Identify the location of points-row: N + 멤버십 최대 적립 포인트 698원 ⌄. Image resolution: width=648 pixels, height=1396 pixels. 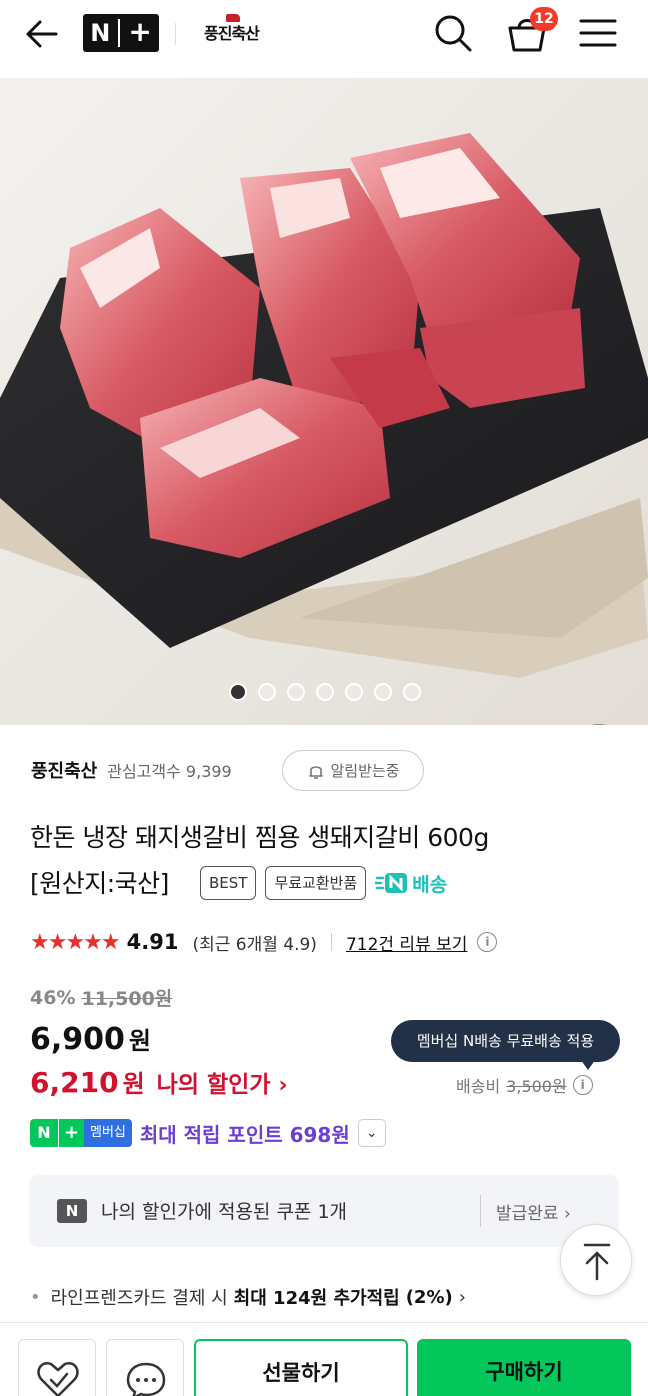
(208, 1133).